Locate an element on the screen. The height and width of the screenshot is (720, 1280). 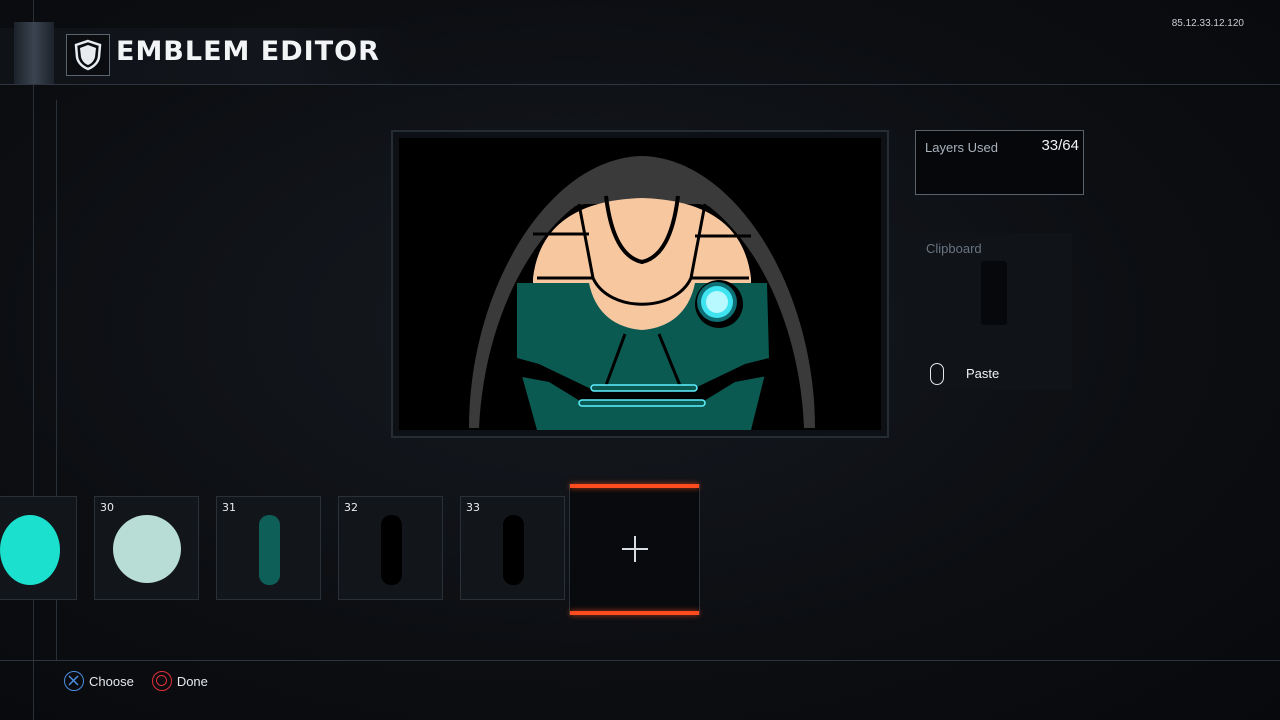
eye-core is located at coordinates (717, 302).